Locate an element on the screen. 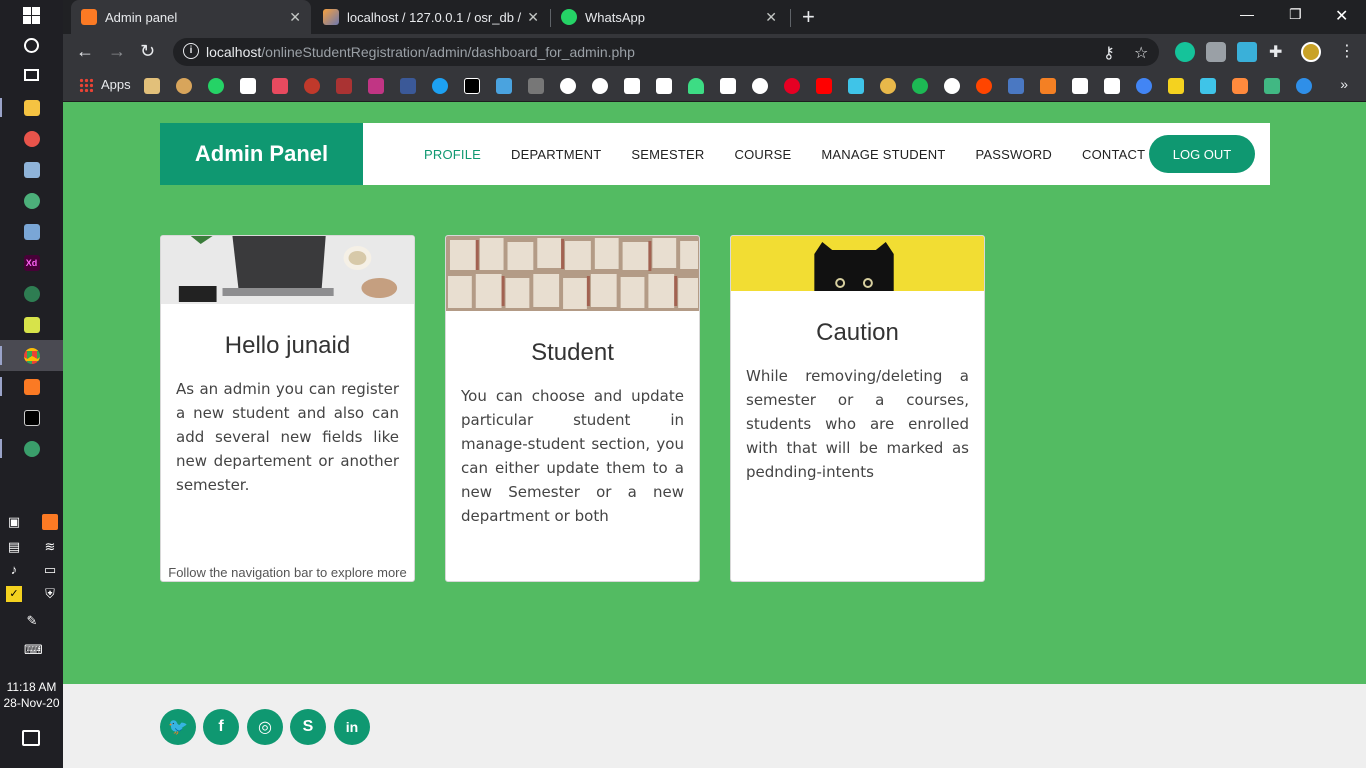  nav-contact: CONTACT is located at coordinates (1113, 154).